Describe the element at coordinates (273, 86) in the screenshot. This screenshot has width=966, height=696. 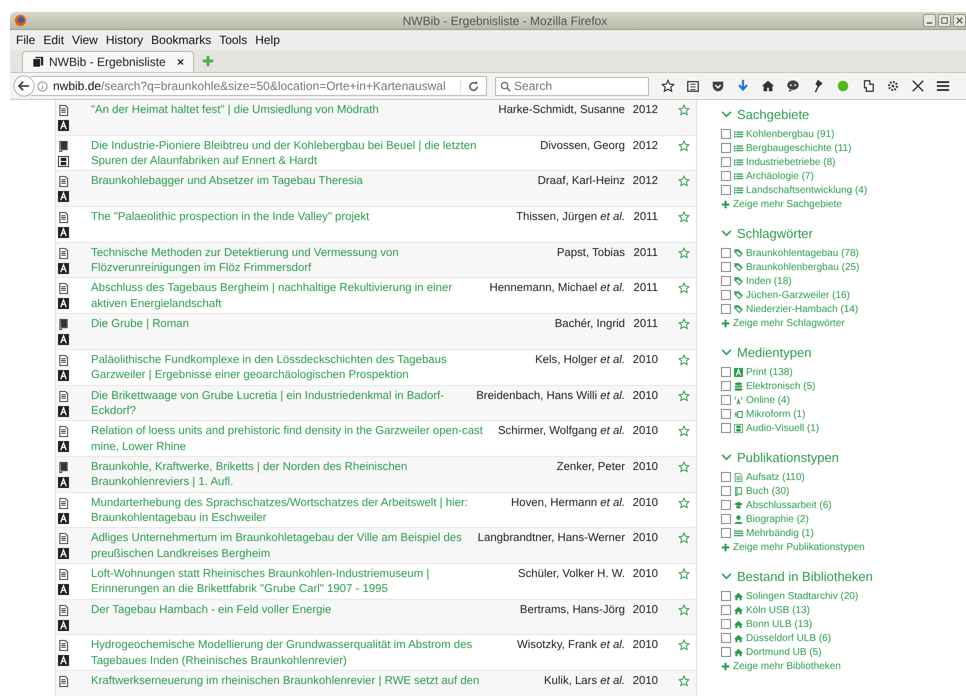
I see `url-path: /search?q=braunkohle&size=50&location=Orte+in+Kartenauswal` at that location.